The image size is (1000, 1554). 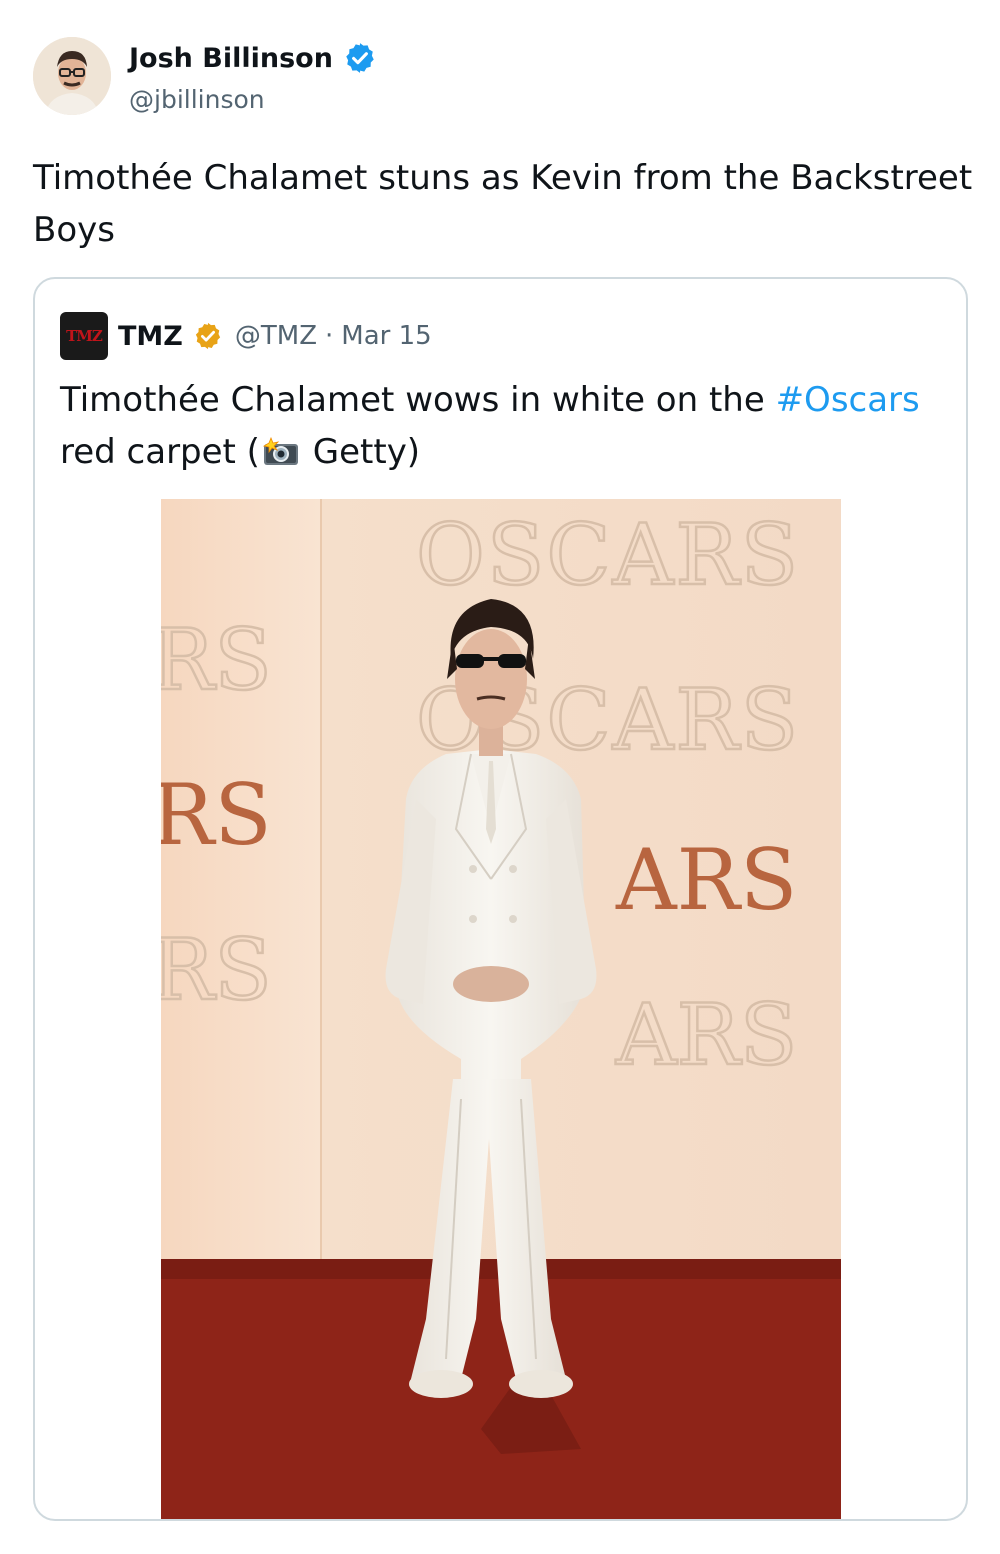 I want to click on camera-flash-icon, so click(x=280, y=451).